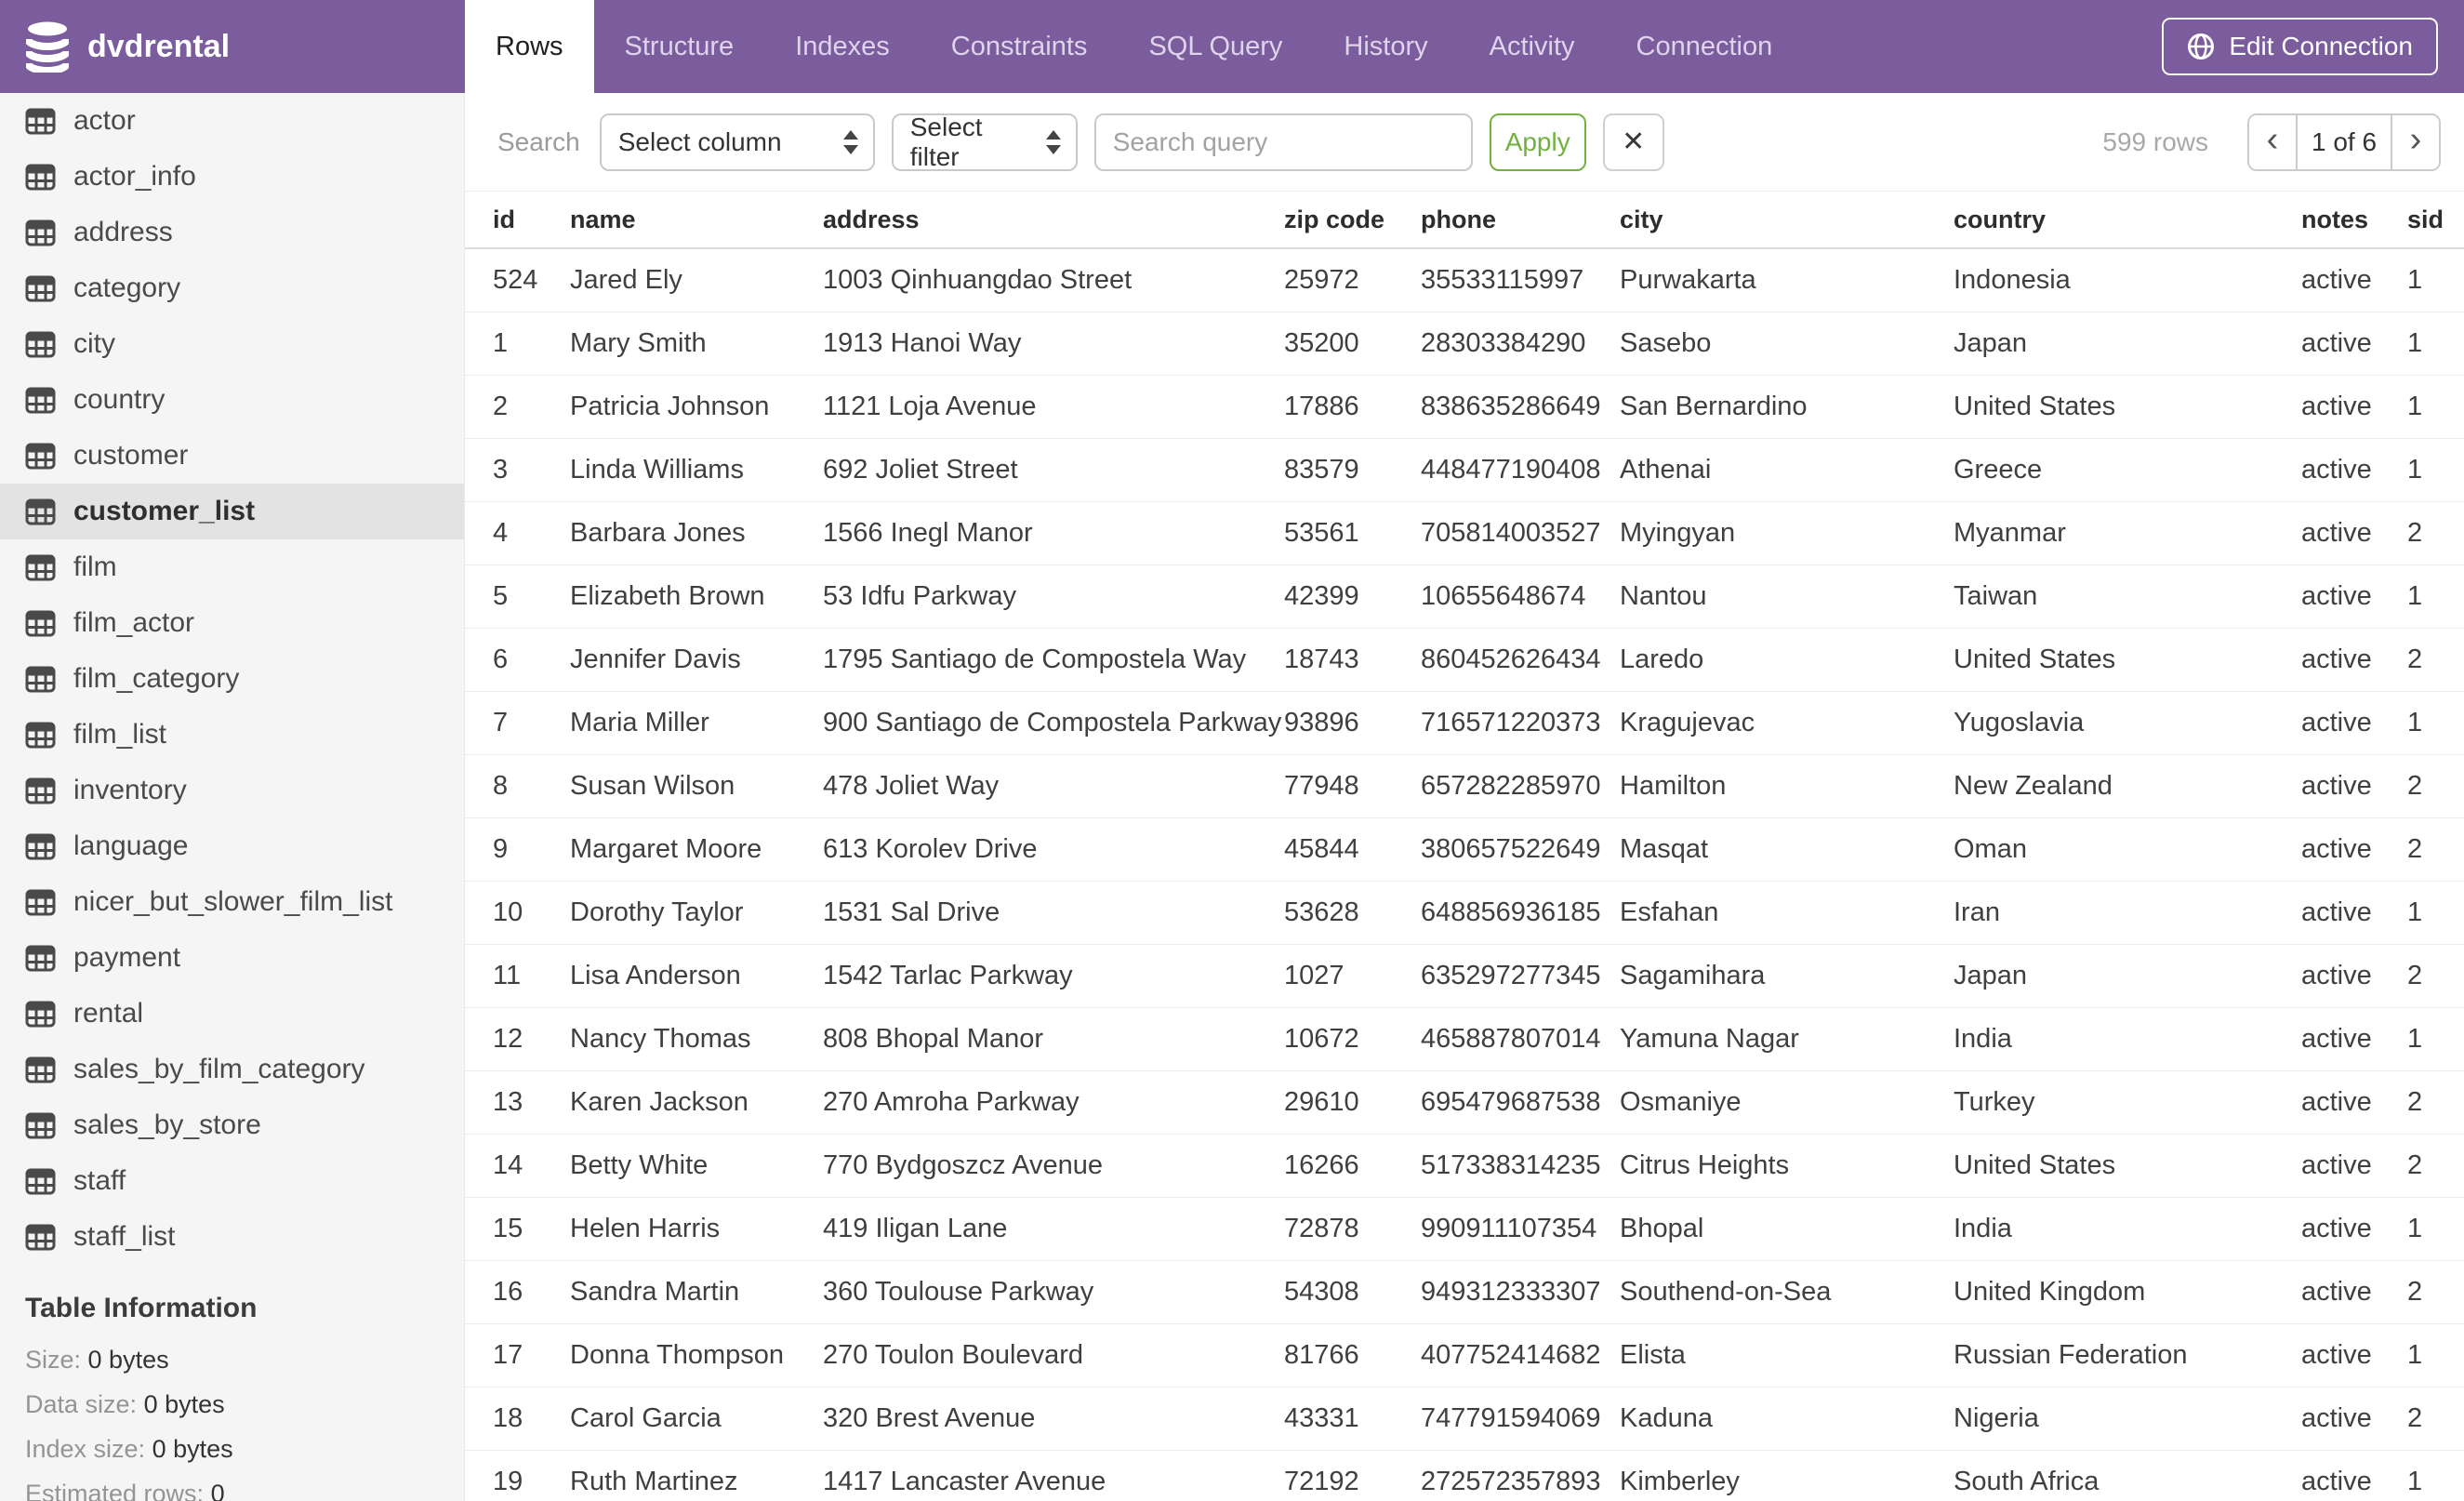 The width and height of the screenshot is (2464, 1501). Describe the element at coordinates (517, 1419) in the screenshot. I see `cell-id: 18` at that location.